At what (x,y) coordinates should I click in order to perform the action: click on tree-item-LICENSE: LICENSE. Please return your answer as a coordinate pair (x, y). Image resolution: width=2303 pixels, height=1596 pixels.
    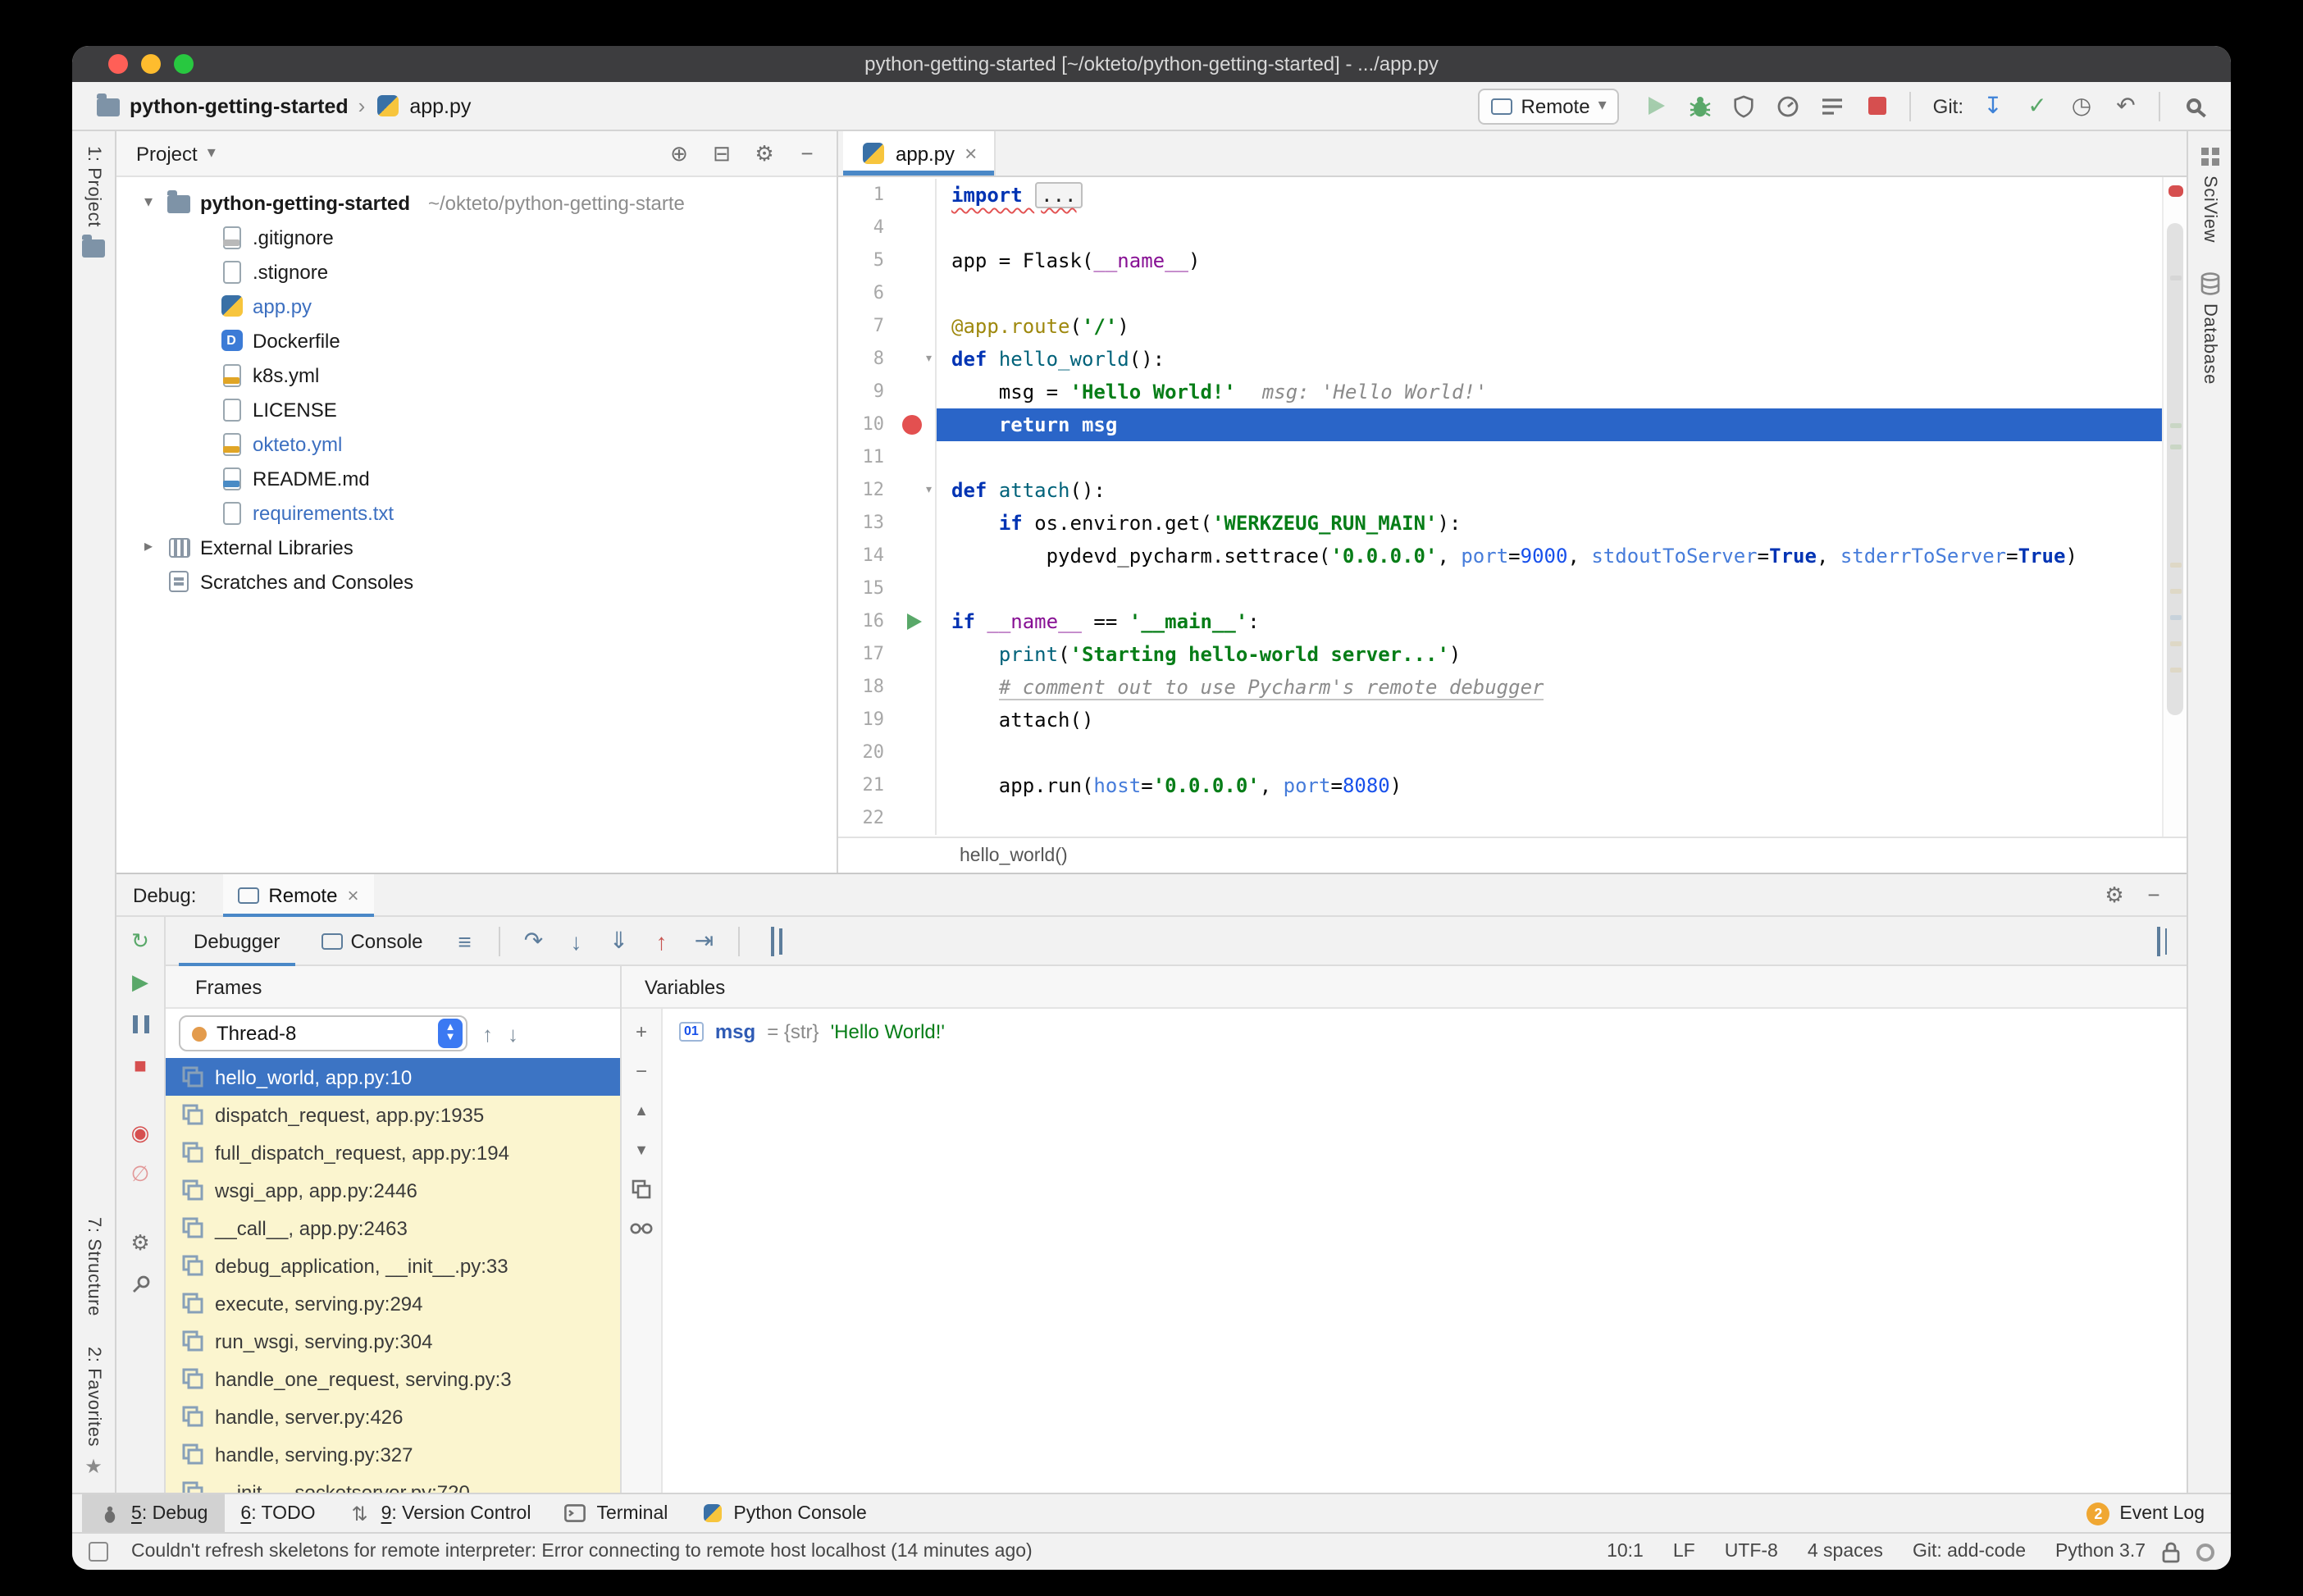
    Looking at the image, I should click on (477, 409).